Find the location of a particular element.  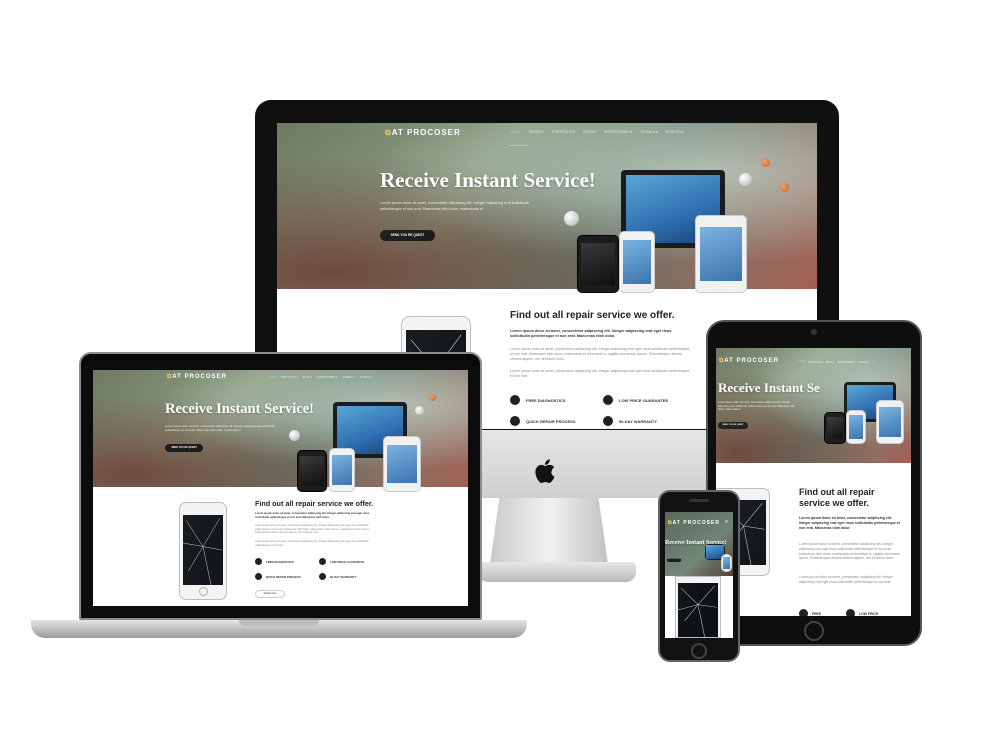

feature-free-diagnostics: FREE is located at coordinates (810, 612).